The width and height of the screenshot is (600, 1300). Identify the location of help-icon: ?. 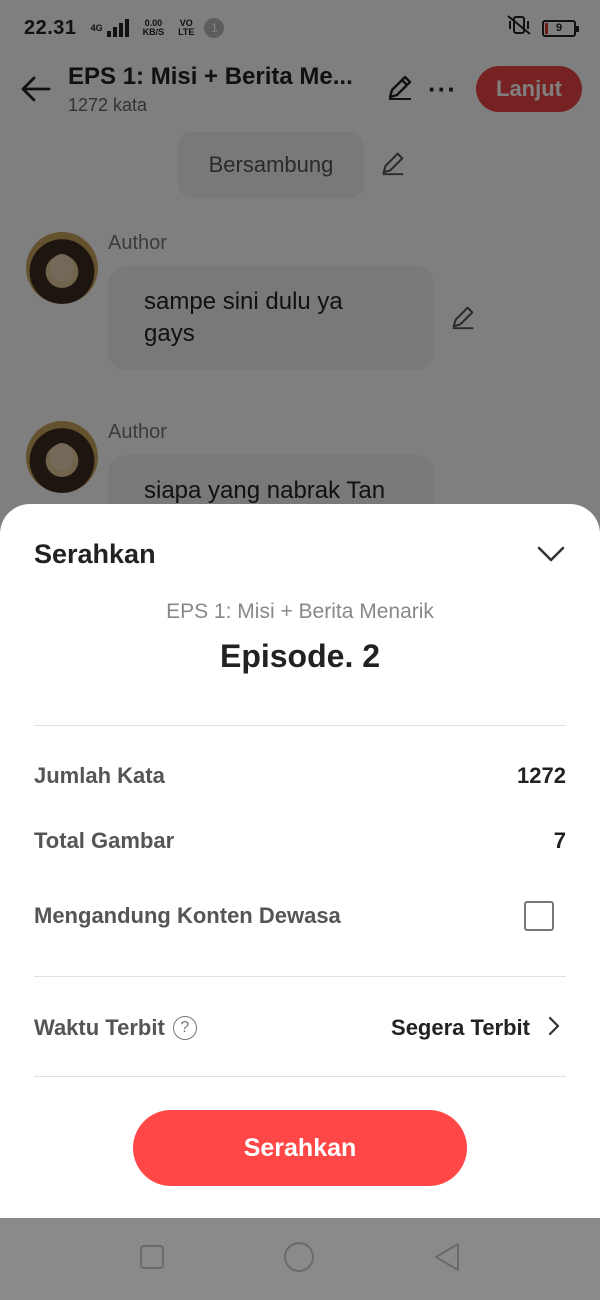
(184, 1028).